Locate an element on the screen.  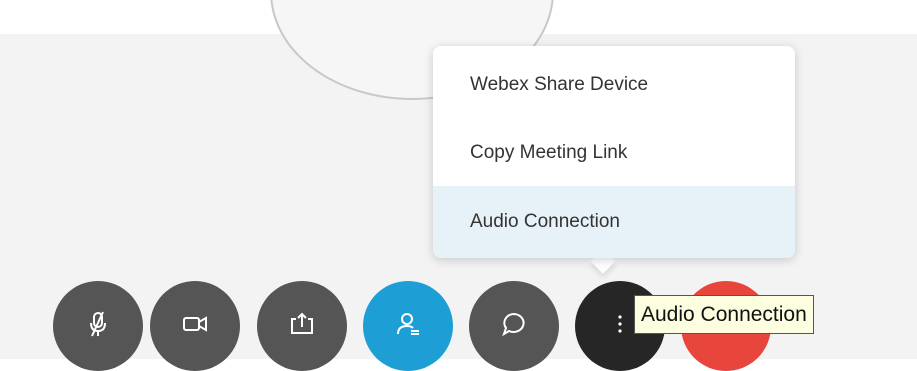
share-content-button is located at coordinates (302, 326).